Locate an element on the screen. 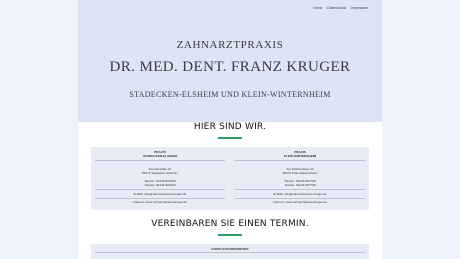 Image resolution: width=460 pixels, height=259 pixels. hero-location: STADECKEN-ELSHEIM UND KLEIN-WINTERNHEIM is located at coordinates (230, 94).